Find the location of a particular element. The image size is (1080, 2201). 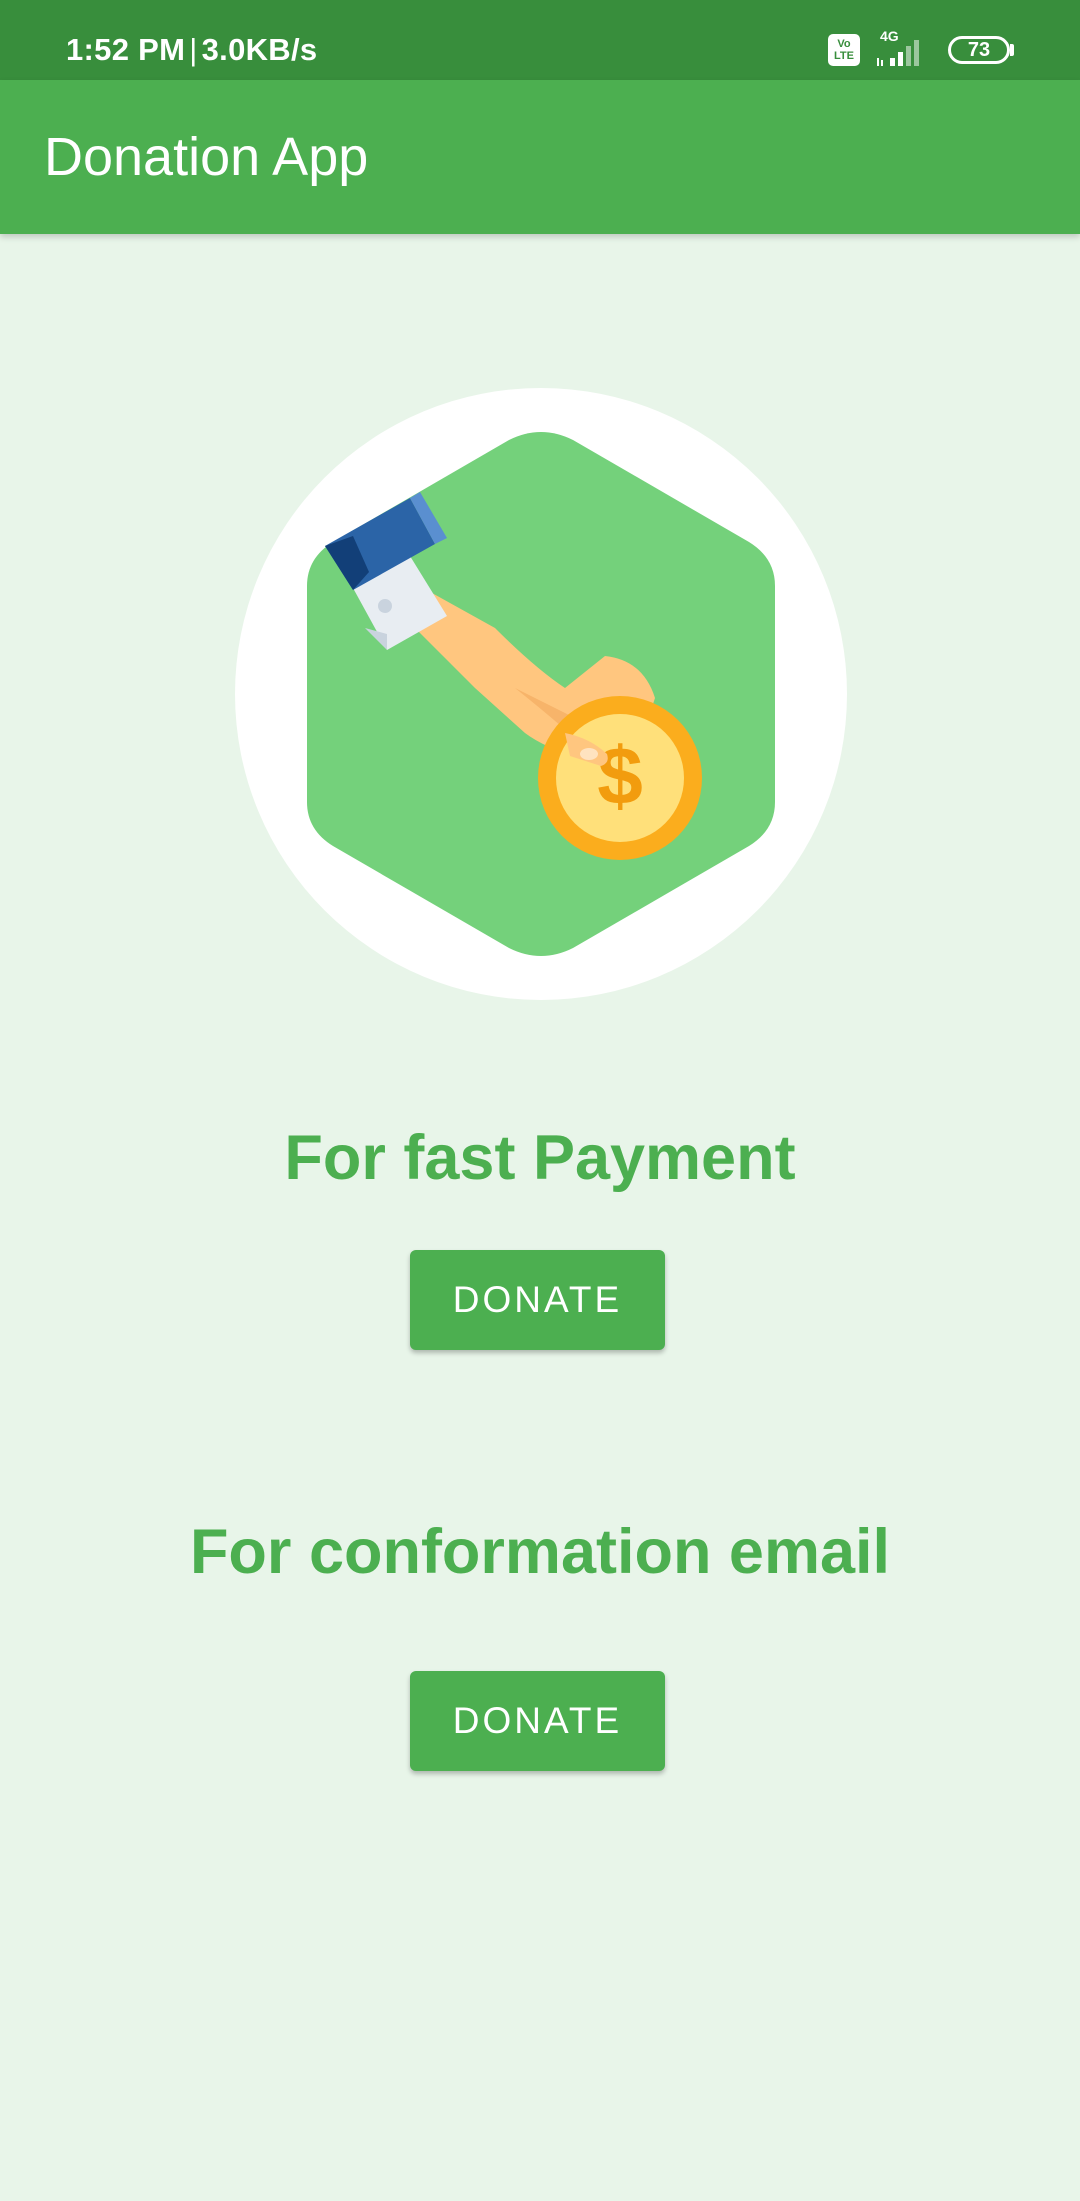

battery-icon: 73 is located at coordinates (979, 50).